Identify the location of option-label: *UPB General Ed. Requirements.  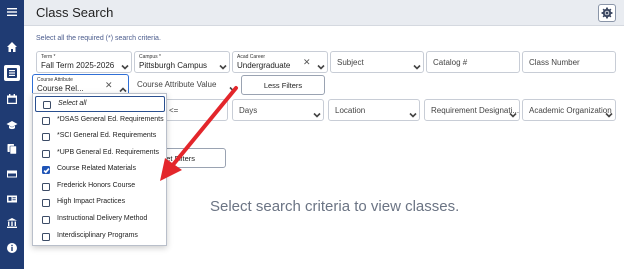
(108, 152).